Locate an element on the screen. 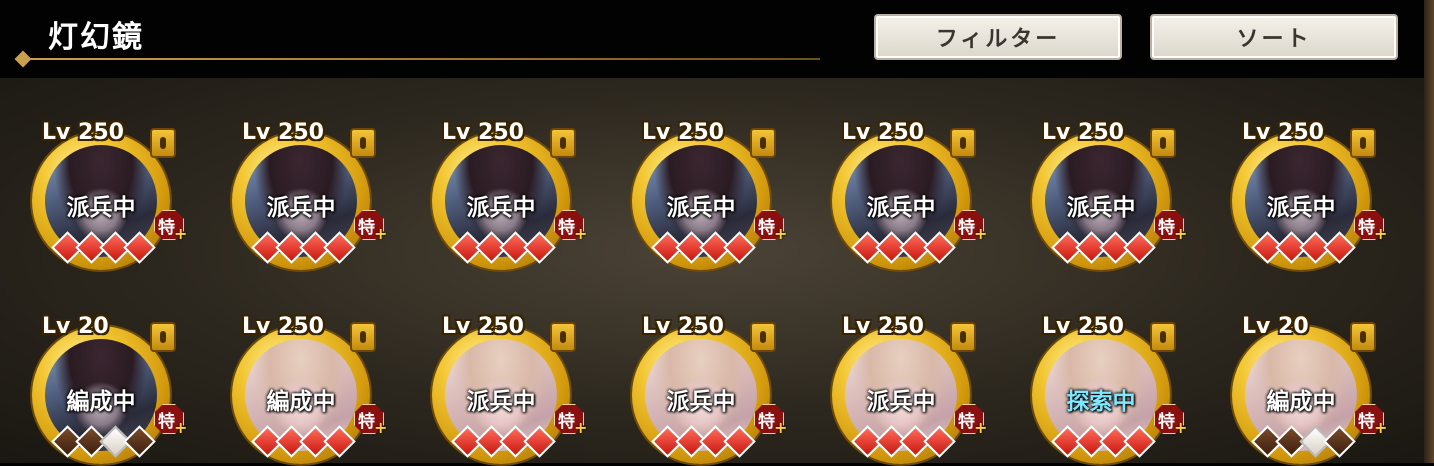 This screenshot has width=1434, height=466. status-label: 編成中 is located at coordinates (1301, 402).